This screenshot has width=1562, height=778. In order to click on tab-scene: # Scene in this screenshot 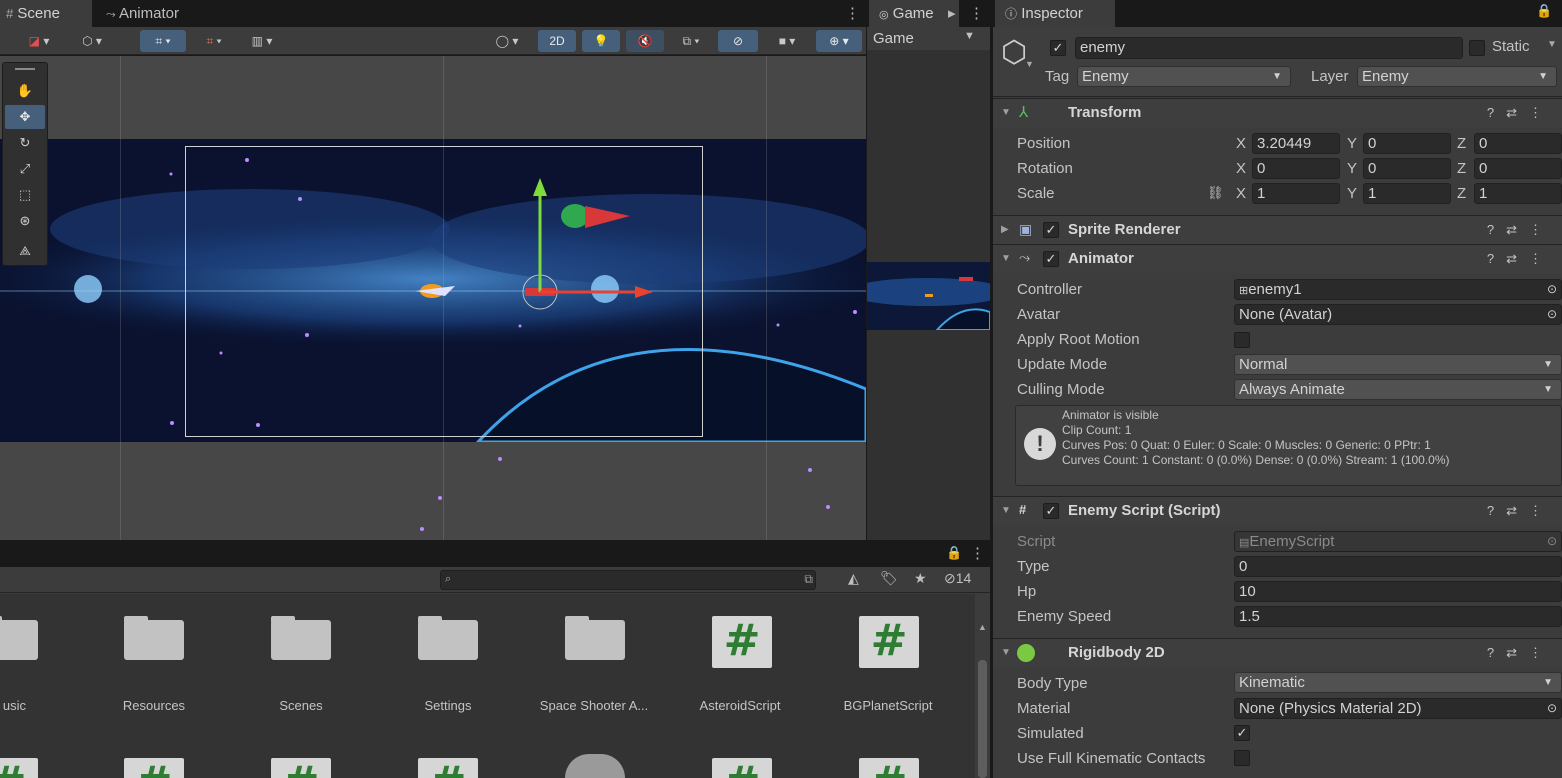, I will do `click(46, 13)`.